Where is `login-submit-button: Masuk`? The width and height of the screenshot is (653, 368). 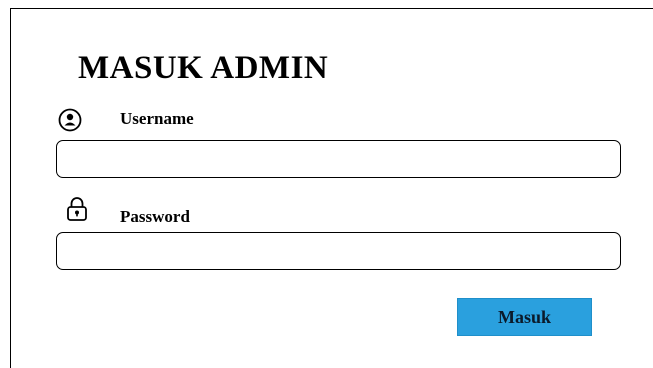 login-submit-button: Masuk is located at coordinates (524, 317).